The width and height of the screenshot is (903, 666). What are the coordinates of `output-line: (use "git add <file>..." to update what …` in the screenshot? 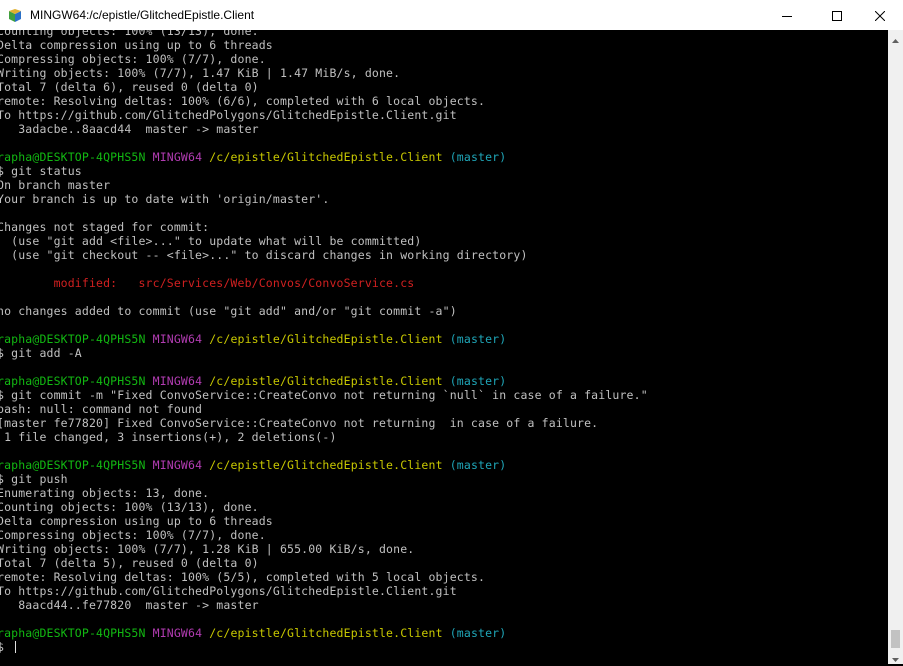 It's located at (211, 241).